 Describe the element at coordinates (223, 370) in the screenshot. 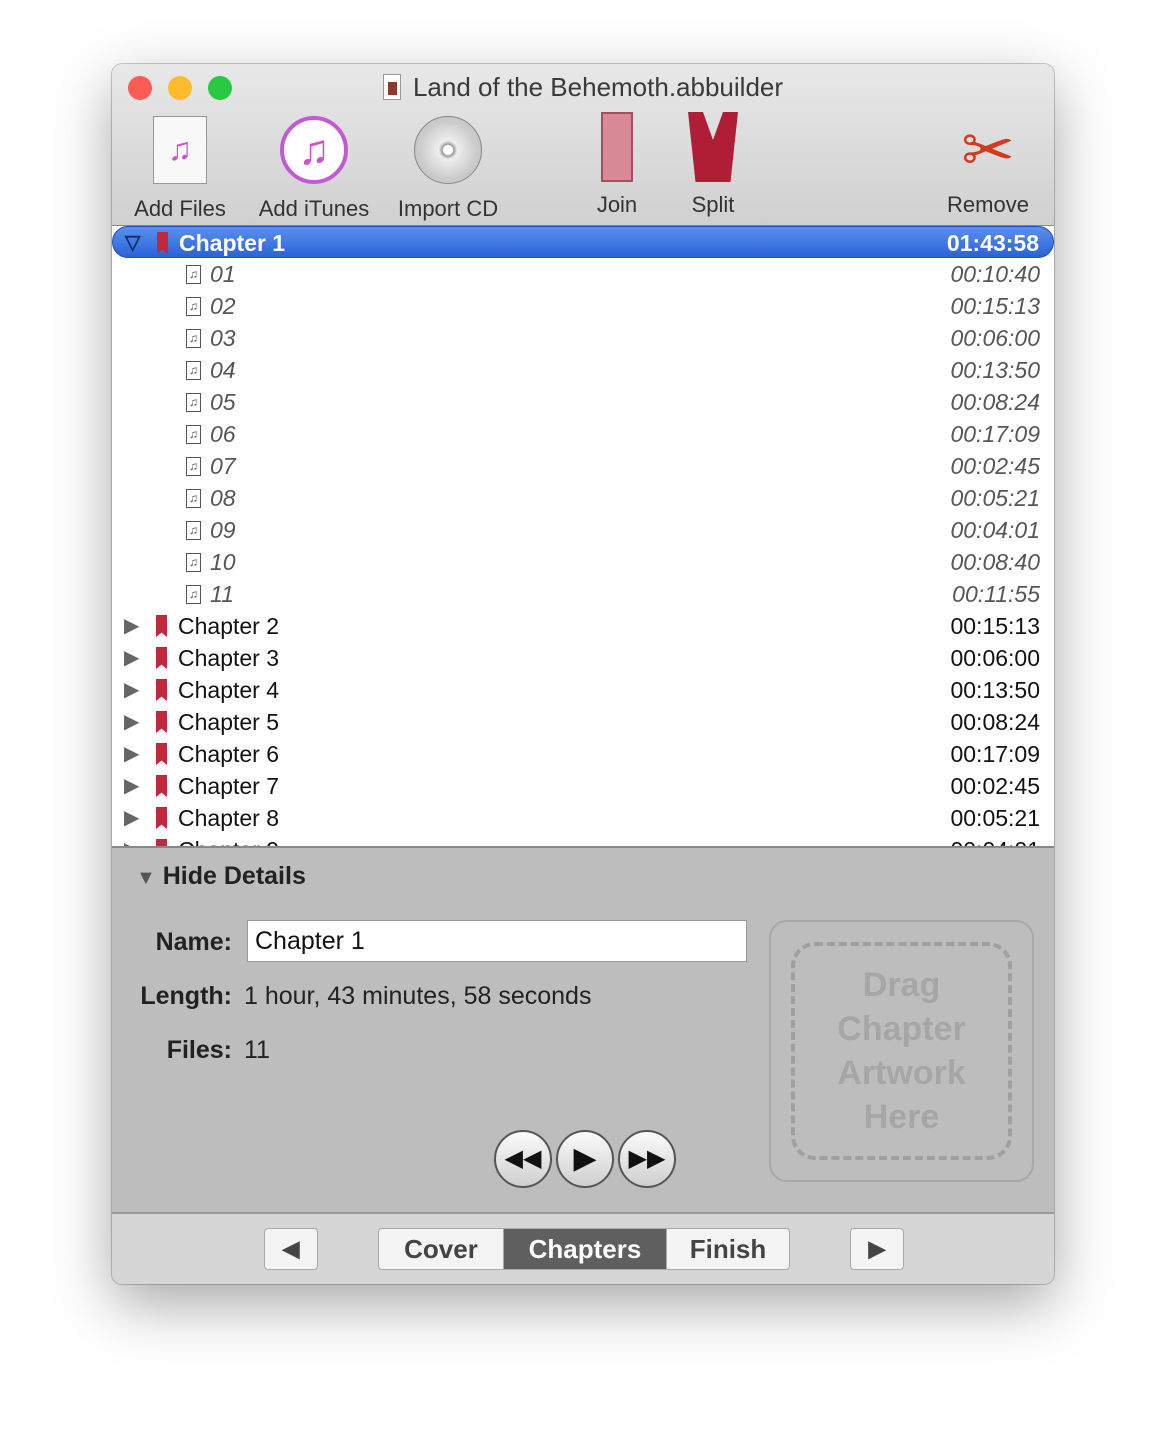

I see `file-name: 04` at that location.